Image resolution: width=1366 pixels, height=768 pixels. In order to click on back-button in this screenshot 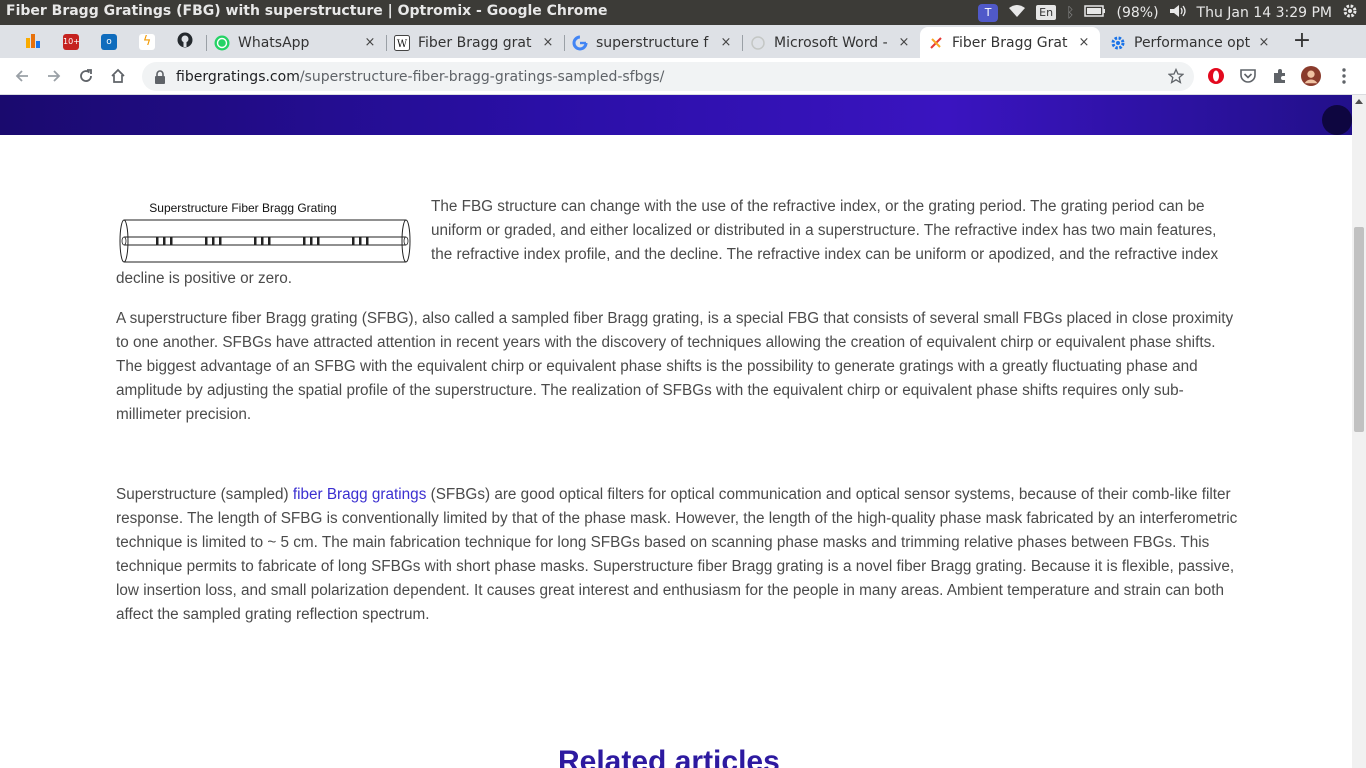, I will do `click(22, 76)`.